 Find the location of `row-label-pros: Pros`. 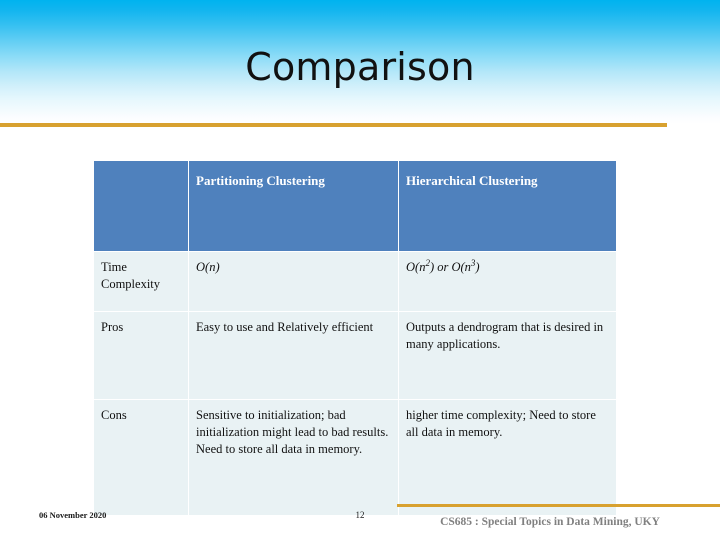

row-label-pros: Pros is located at coordinates (141, 355).